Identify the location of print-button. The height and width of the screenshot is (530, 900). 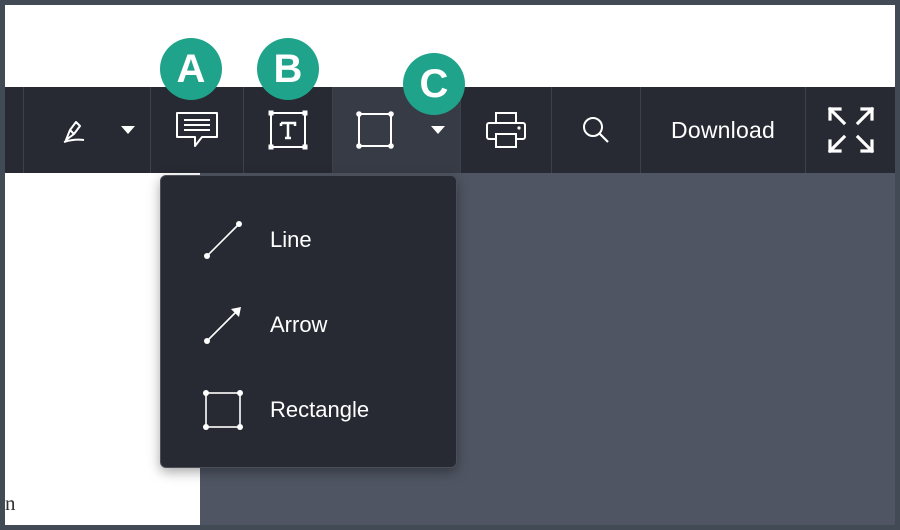
(506, 130).